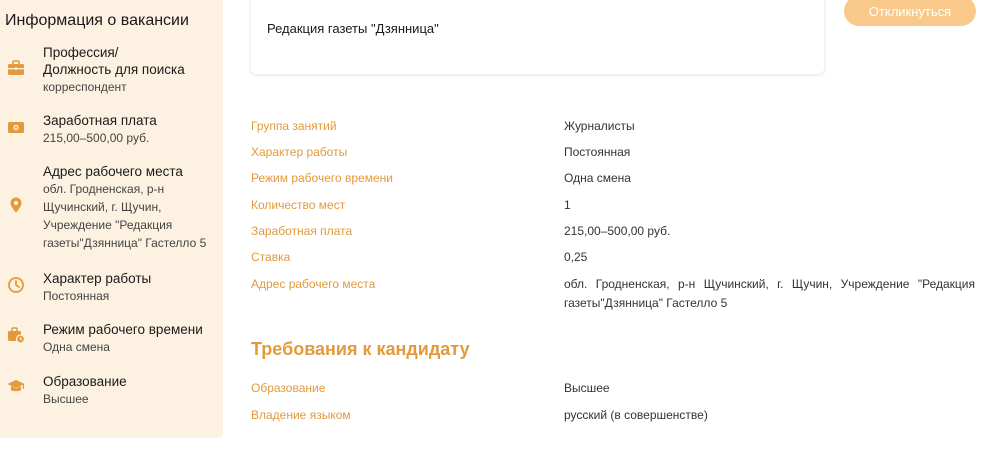  I want to click on sidebar-item-value: Постоянная, so click(76, 296).